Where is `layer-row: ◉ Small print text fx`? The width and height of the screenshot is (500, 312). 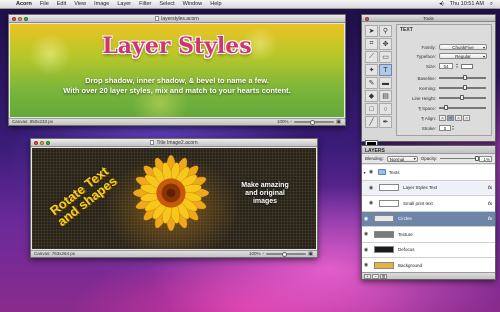
layer-row: ◉ Small print text fx is located at coordinates (428, 204).